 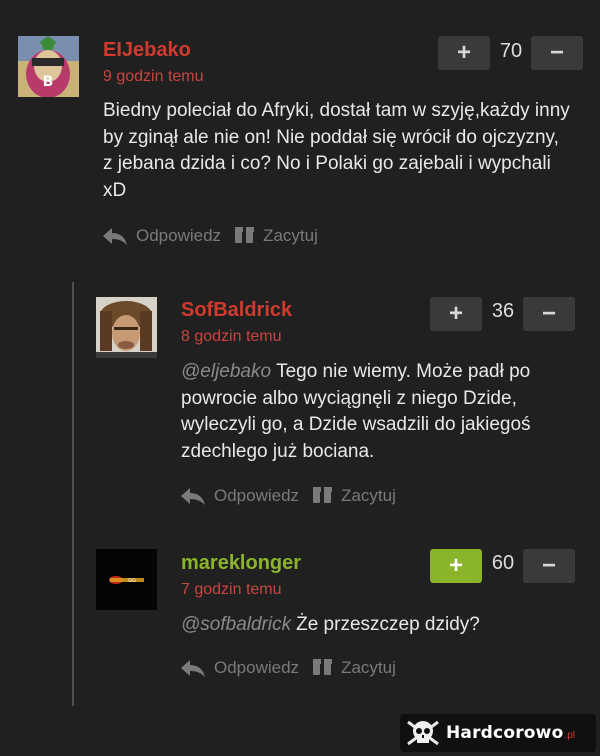 What do you see at coordinates (132, 581) in the screenshot?
I see `svg-text: GG` at bounding box center [132, 581].